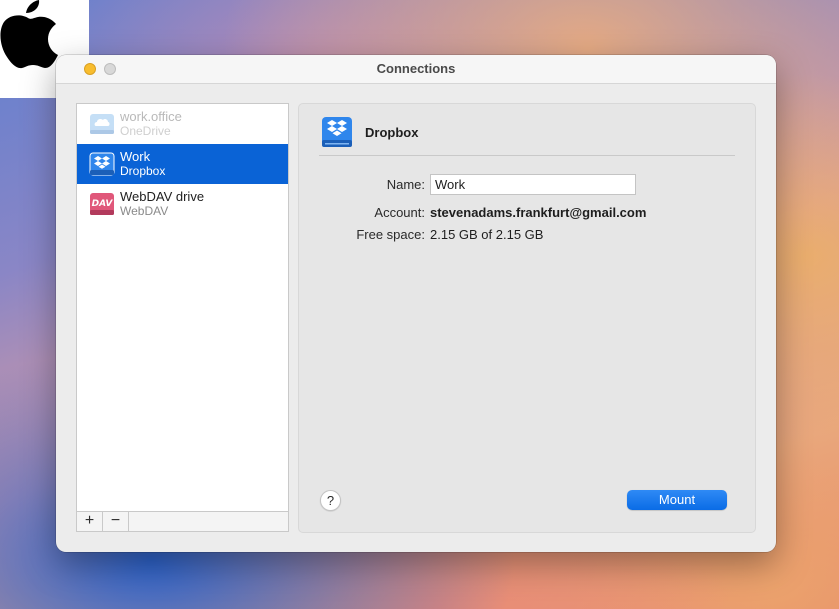 The width and height of the screenshot is (839, 609). I want to click on name-field, so click(533, 184).